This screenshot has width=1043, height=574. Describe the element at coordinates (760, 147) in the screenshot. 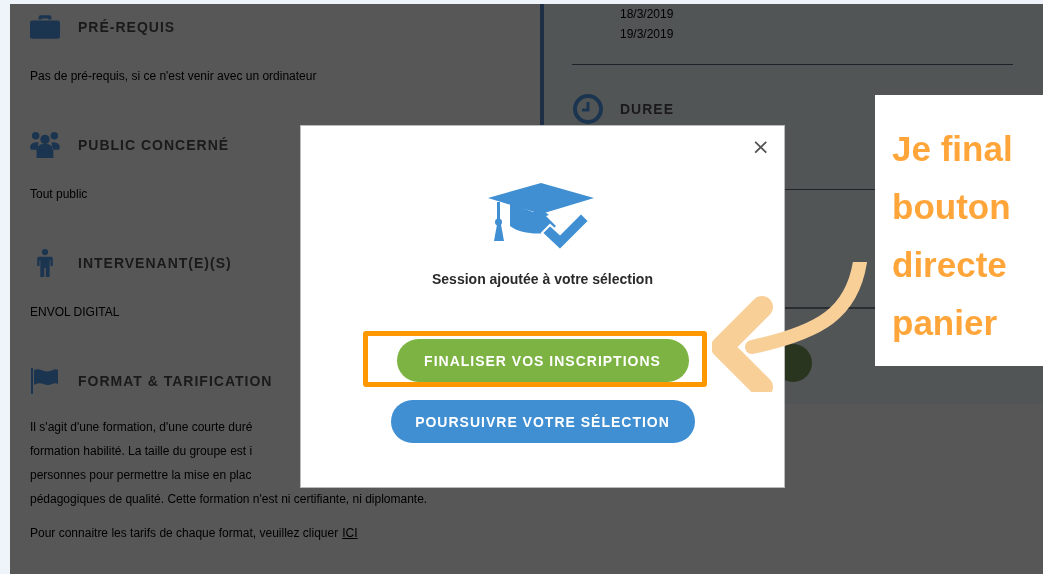

I see `close-button: ×` at that location.